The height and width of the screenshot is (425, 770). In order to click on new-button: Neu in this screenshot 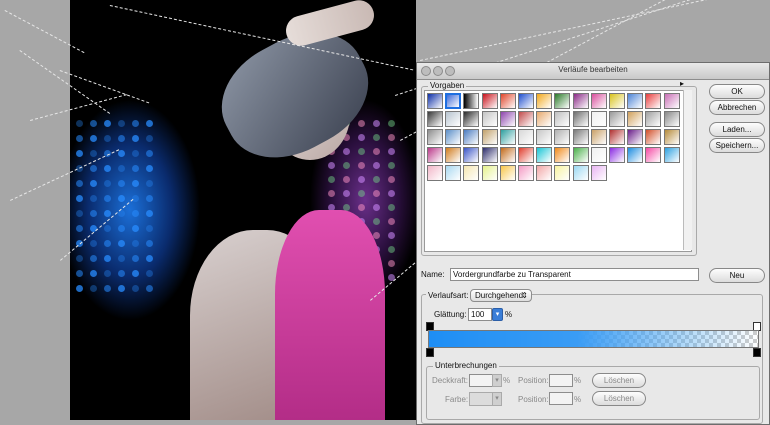, I will do `click(737, 275)`.